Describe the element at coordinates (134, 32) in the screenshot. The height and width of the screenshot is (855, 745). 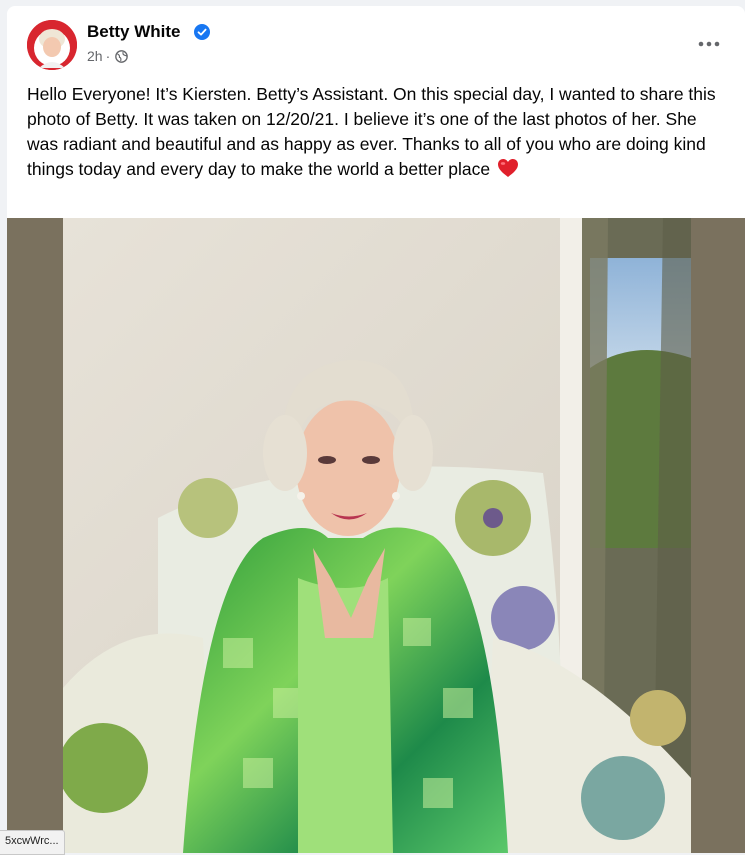
I see `author-name: Betty White` at that location.